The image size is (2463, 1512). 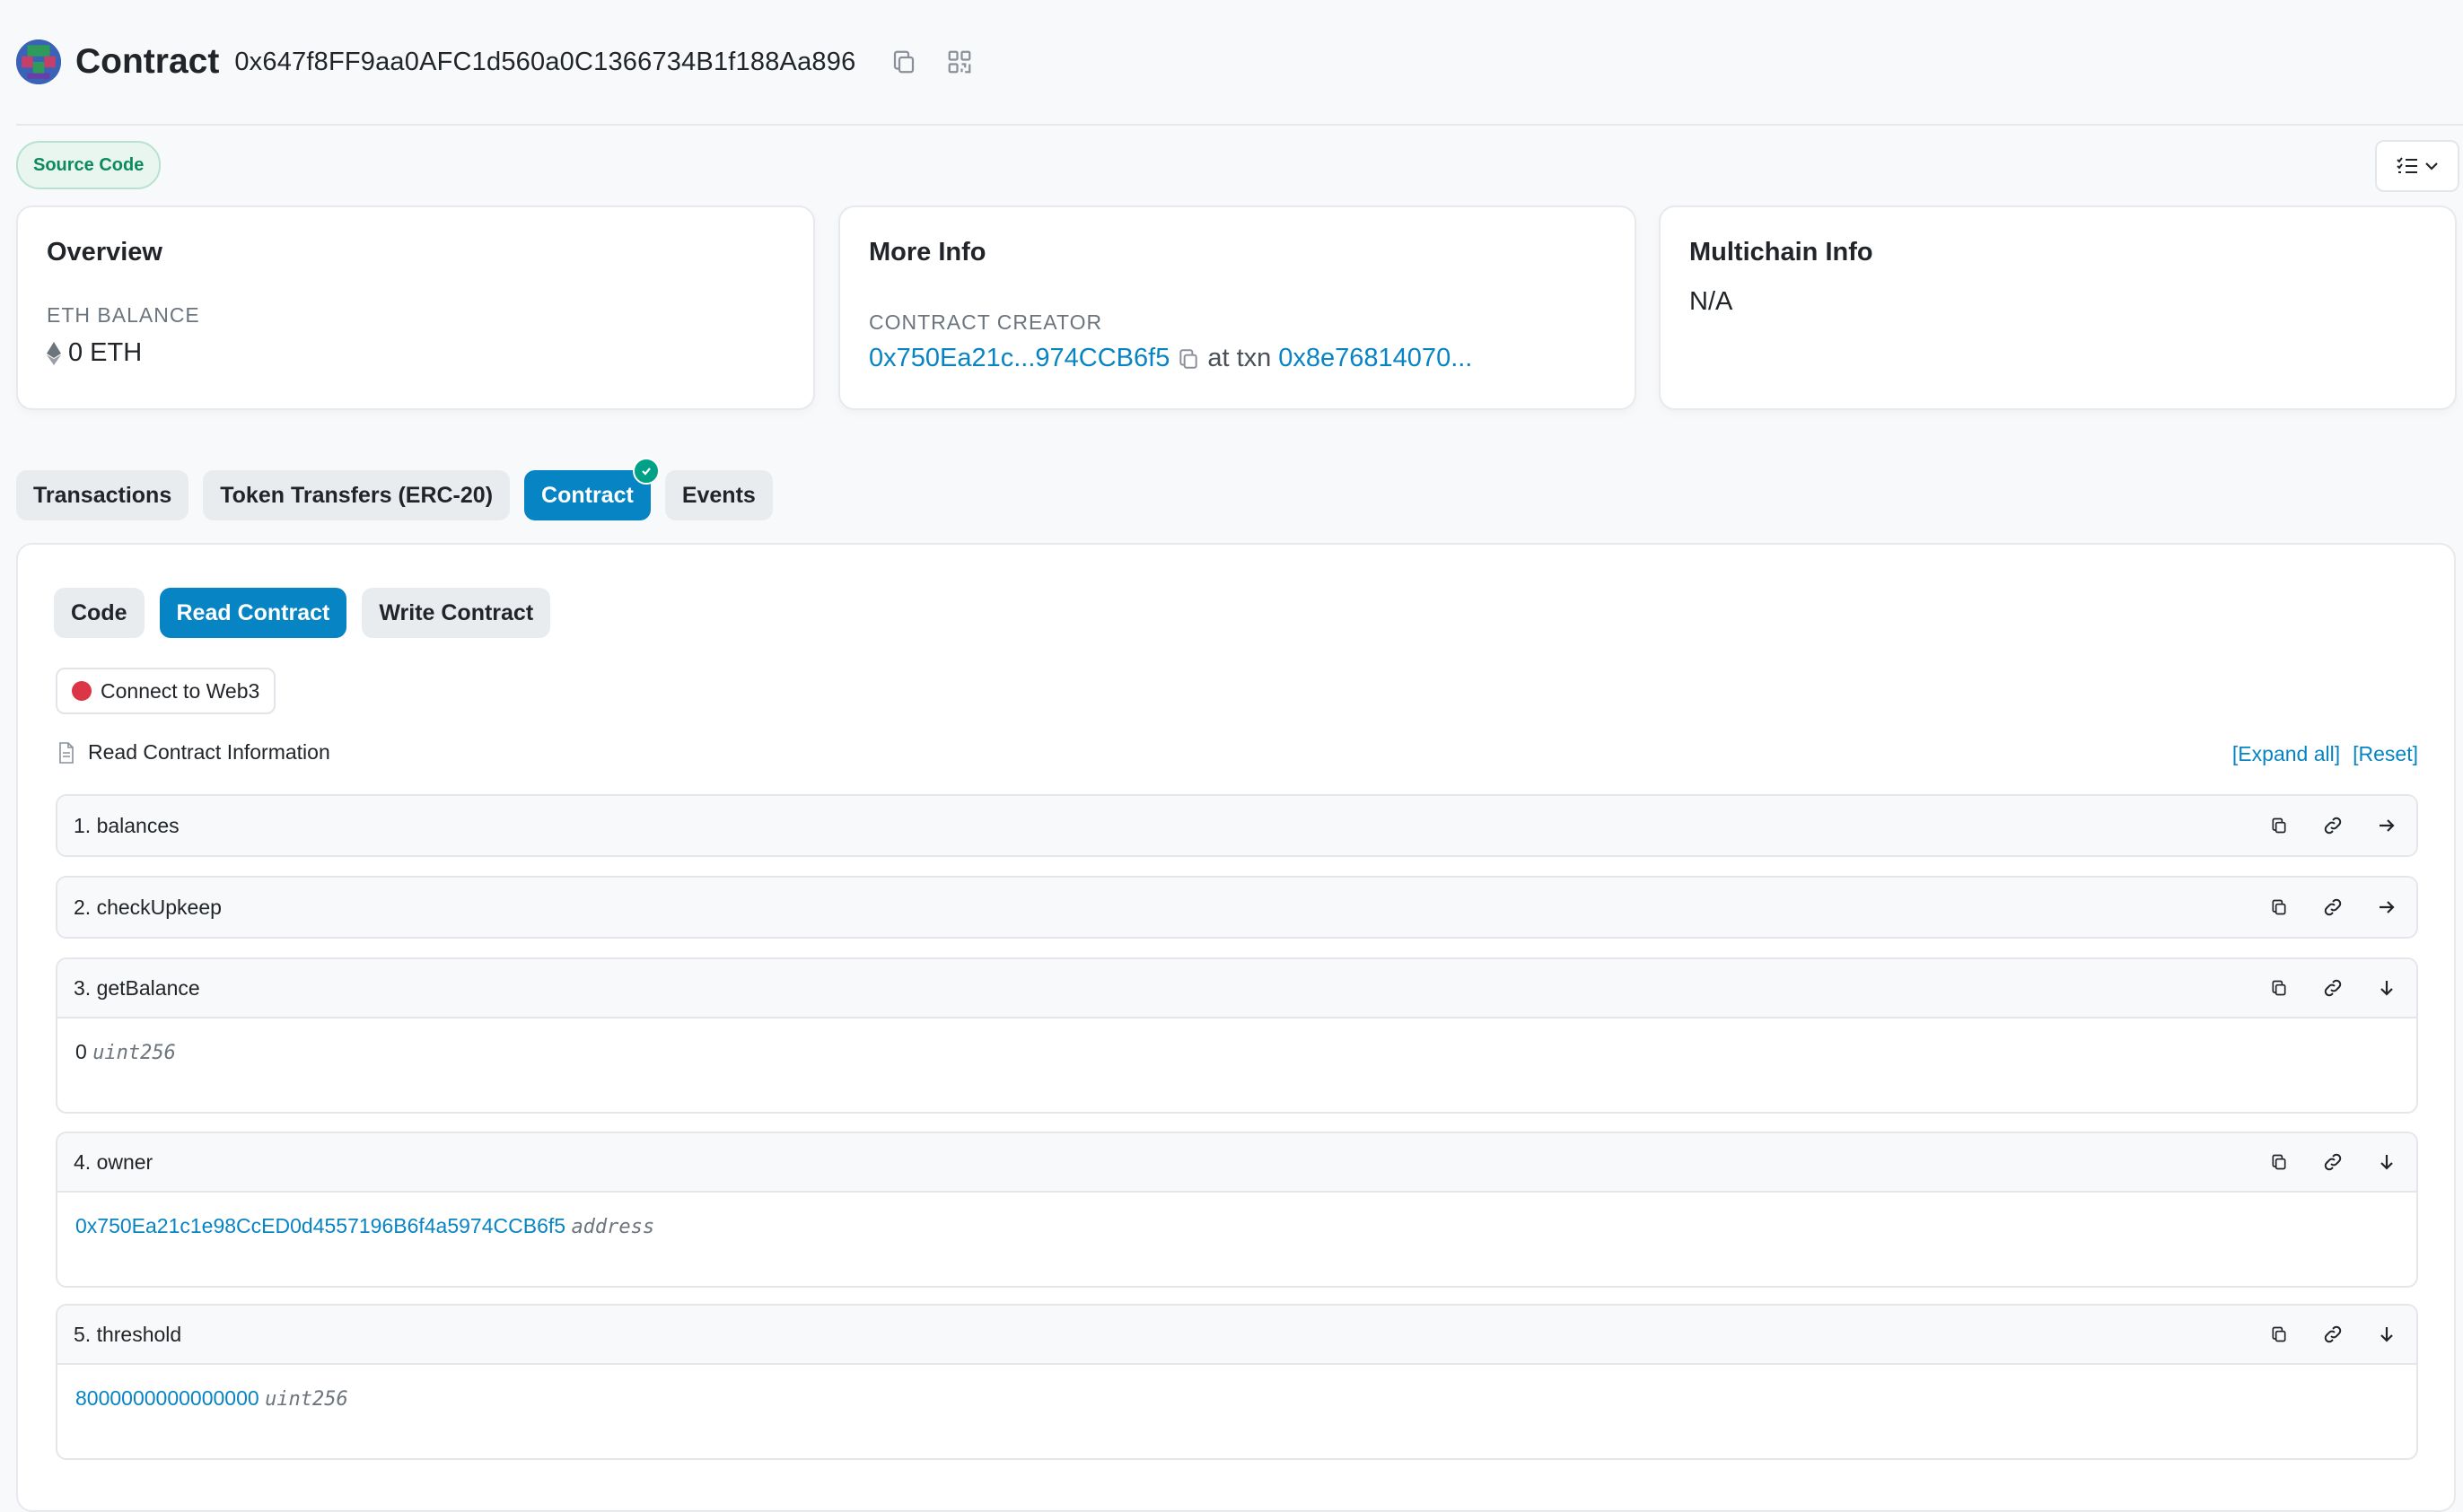 What do you see at coordinates (927, 252) in the screenshot?
I see `more-info-title: More Info` at bounding box center [927, 252].